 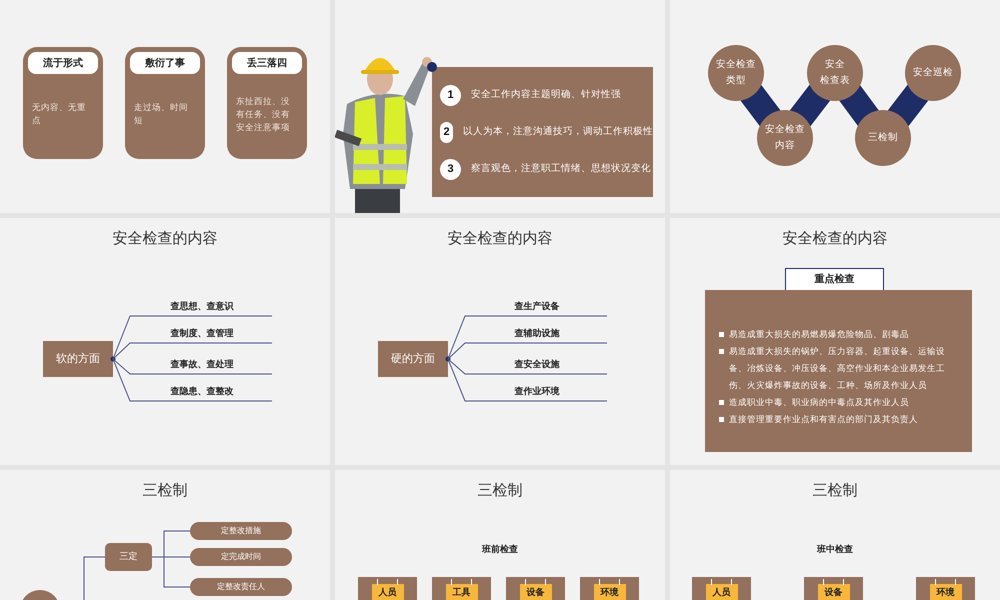 I want to click on slide-thumbnail: 安全检查的内容 软的方面 查思想、查意识 查制度、查管理 查事故、查处理 查隐患、查整改, so click(x=165, y=341).